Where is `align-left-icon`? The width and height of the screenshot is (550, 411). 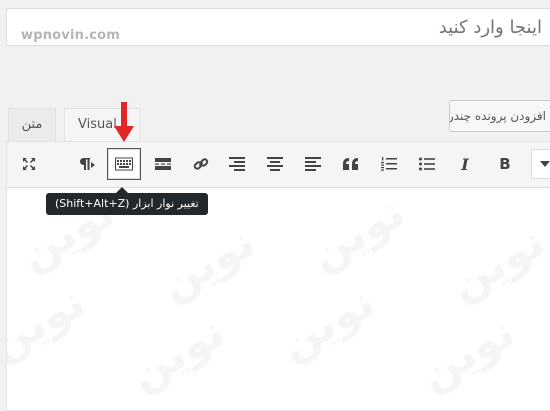 align-left-icon is located at coordinates (313, 164).